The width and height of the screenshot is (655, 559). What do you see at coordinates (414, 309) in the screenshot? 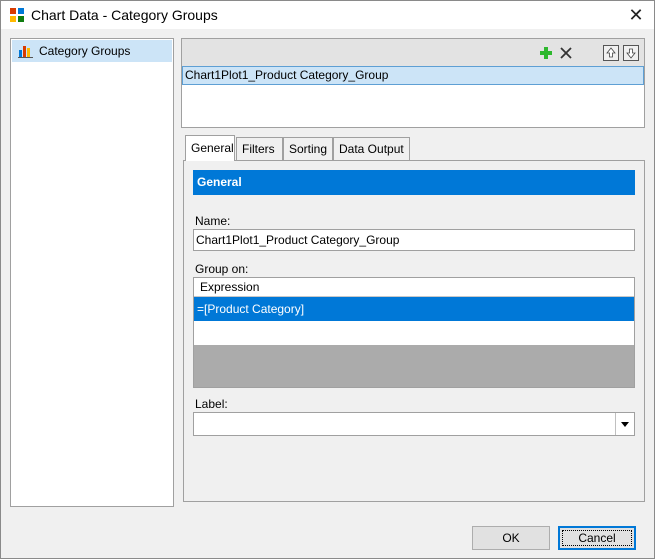
I see `grid-row: =[Product Category]` at bounding box center [414, 309].